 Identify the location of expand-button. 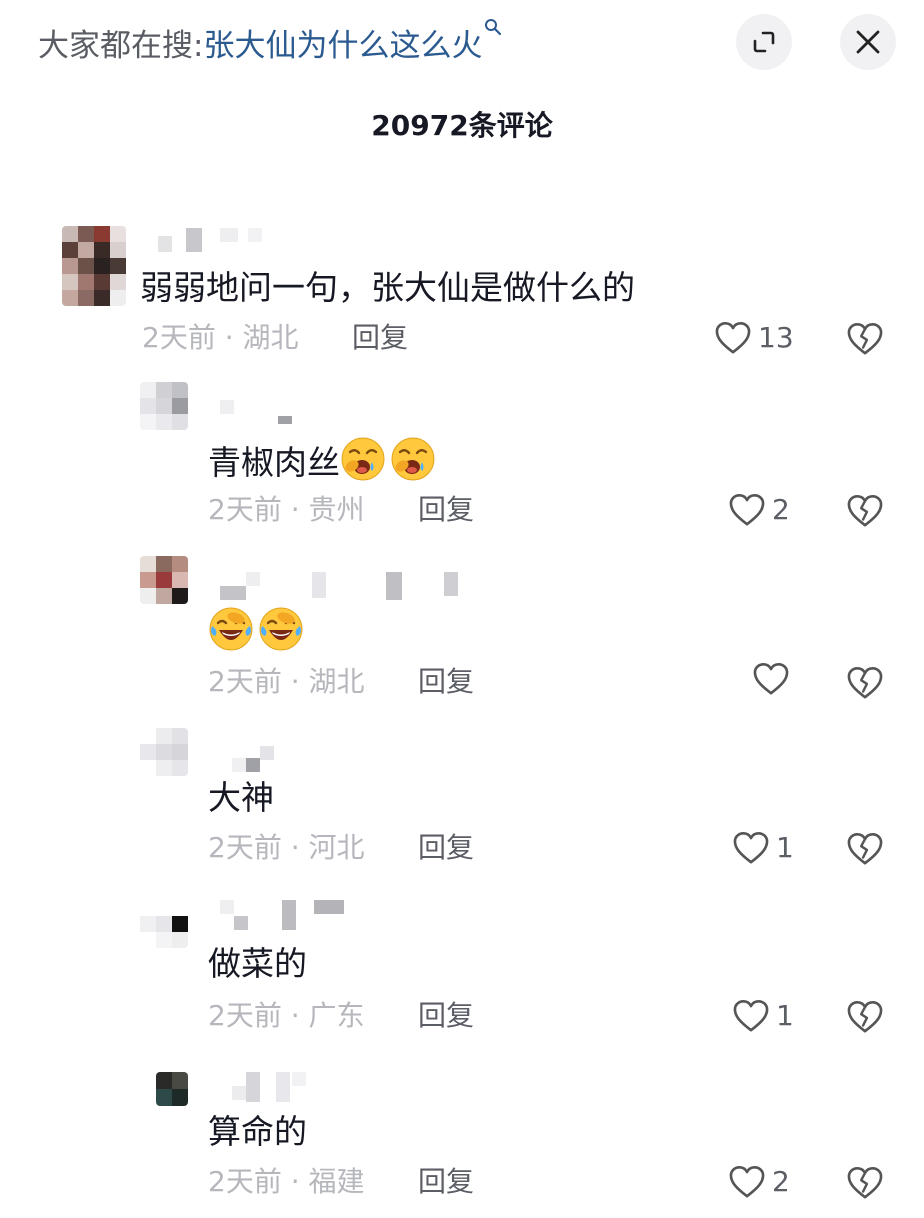
(764, 42).